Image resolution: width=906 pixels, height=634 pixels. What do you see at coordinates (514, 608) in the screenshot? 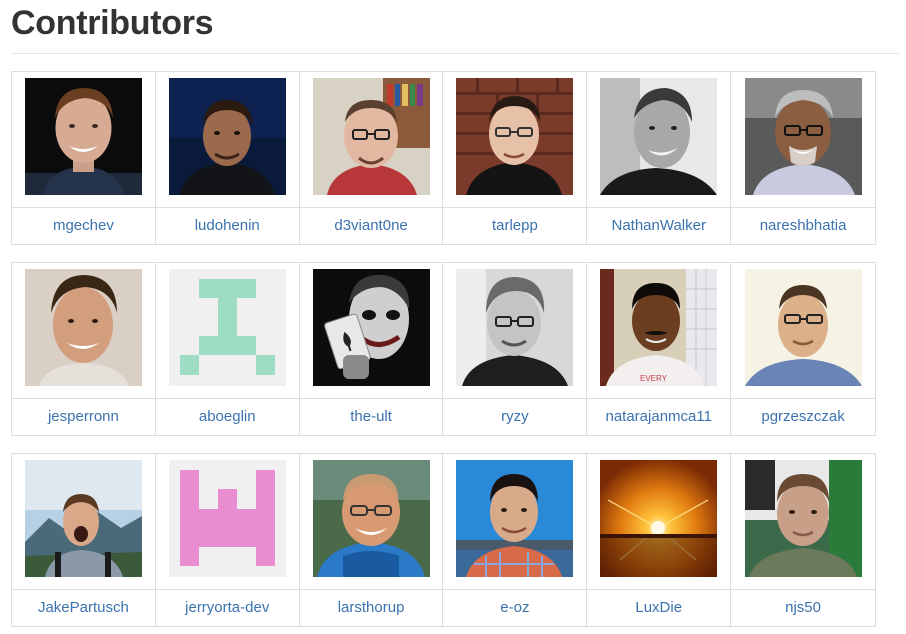
I see `contributor-name: e-oz` at bounding box center [514, 608].